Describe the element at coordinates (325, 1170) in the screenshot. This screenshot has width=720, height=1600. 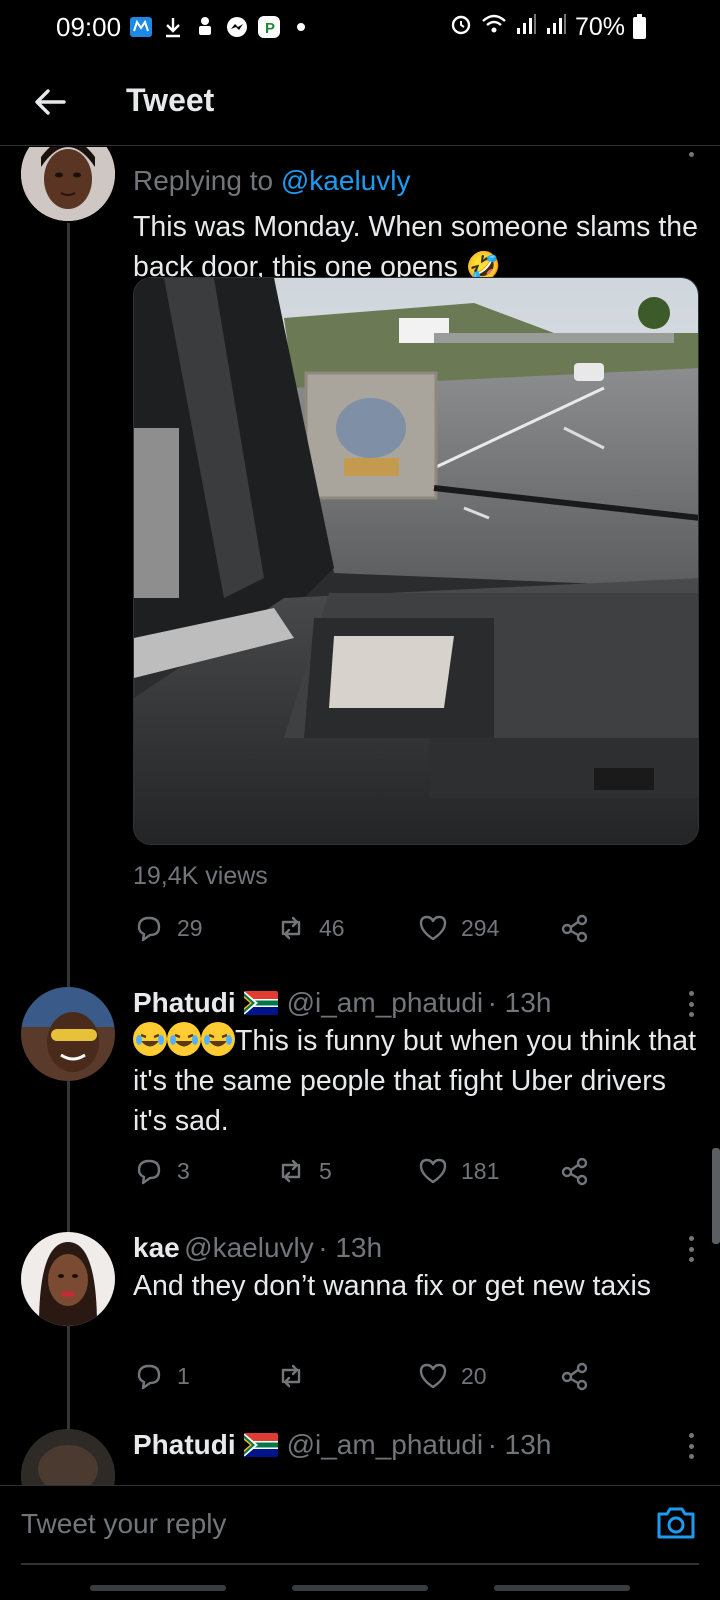
I see `retweet-count: 5` at that location.